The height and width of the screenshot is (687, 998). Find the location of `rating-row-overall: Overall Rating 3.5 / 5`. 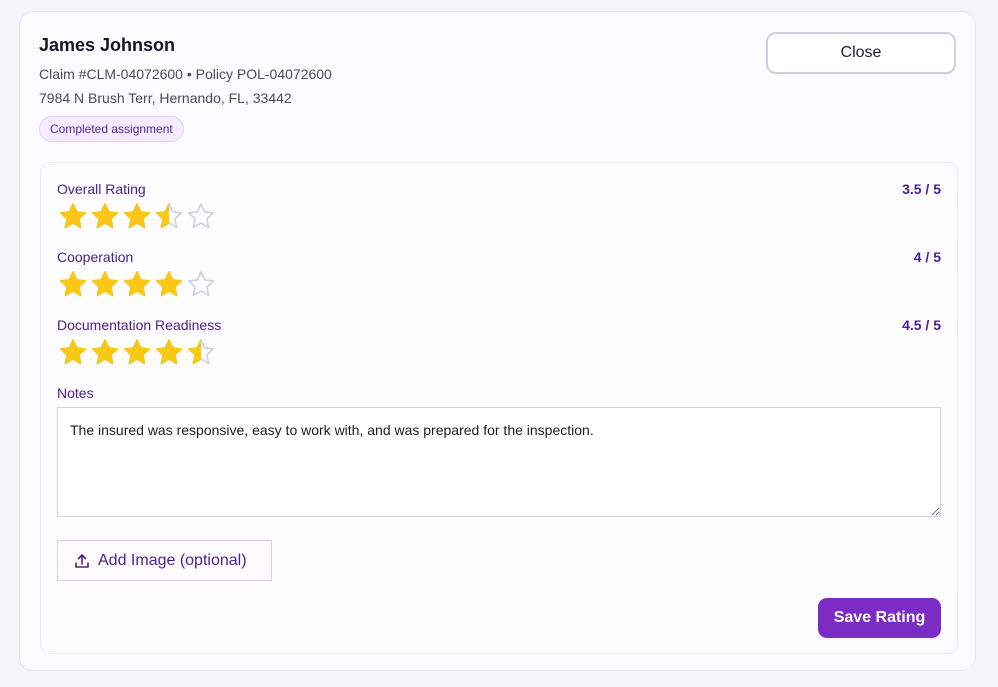

rating-row-overall: Overall Rating 3.5 / 5 is located at coordinates (499, 209).